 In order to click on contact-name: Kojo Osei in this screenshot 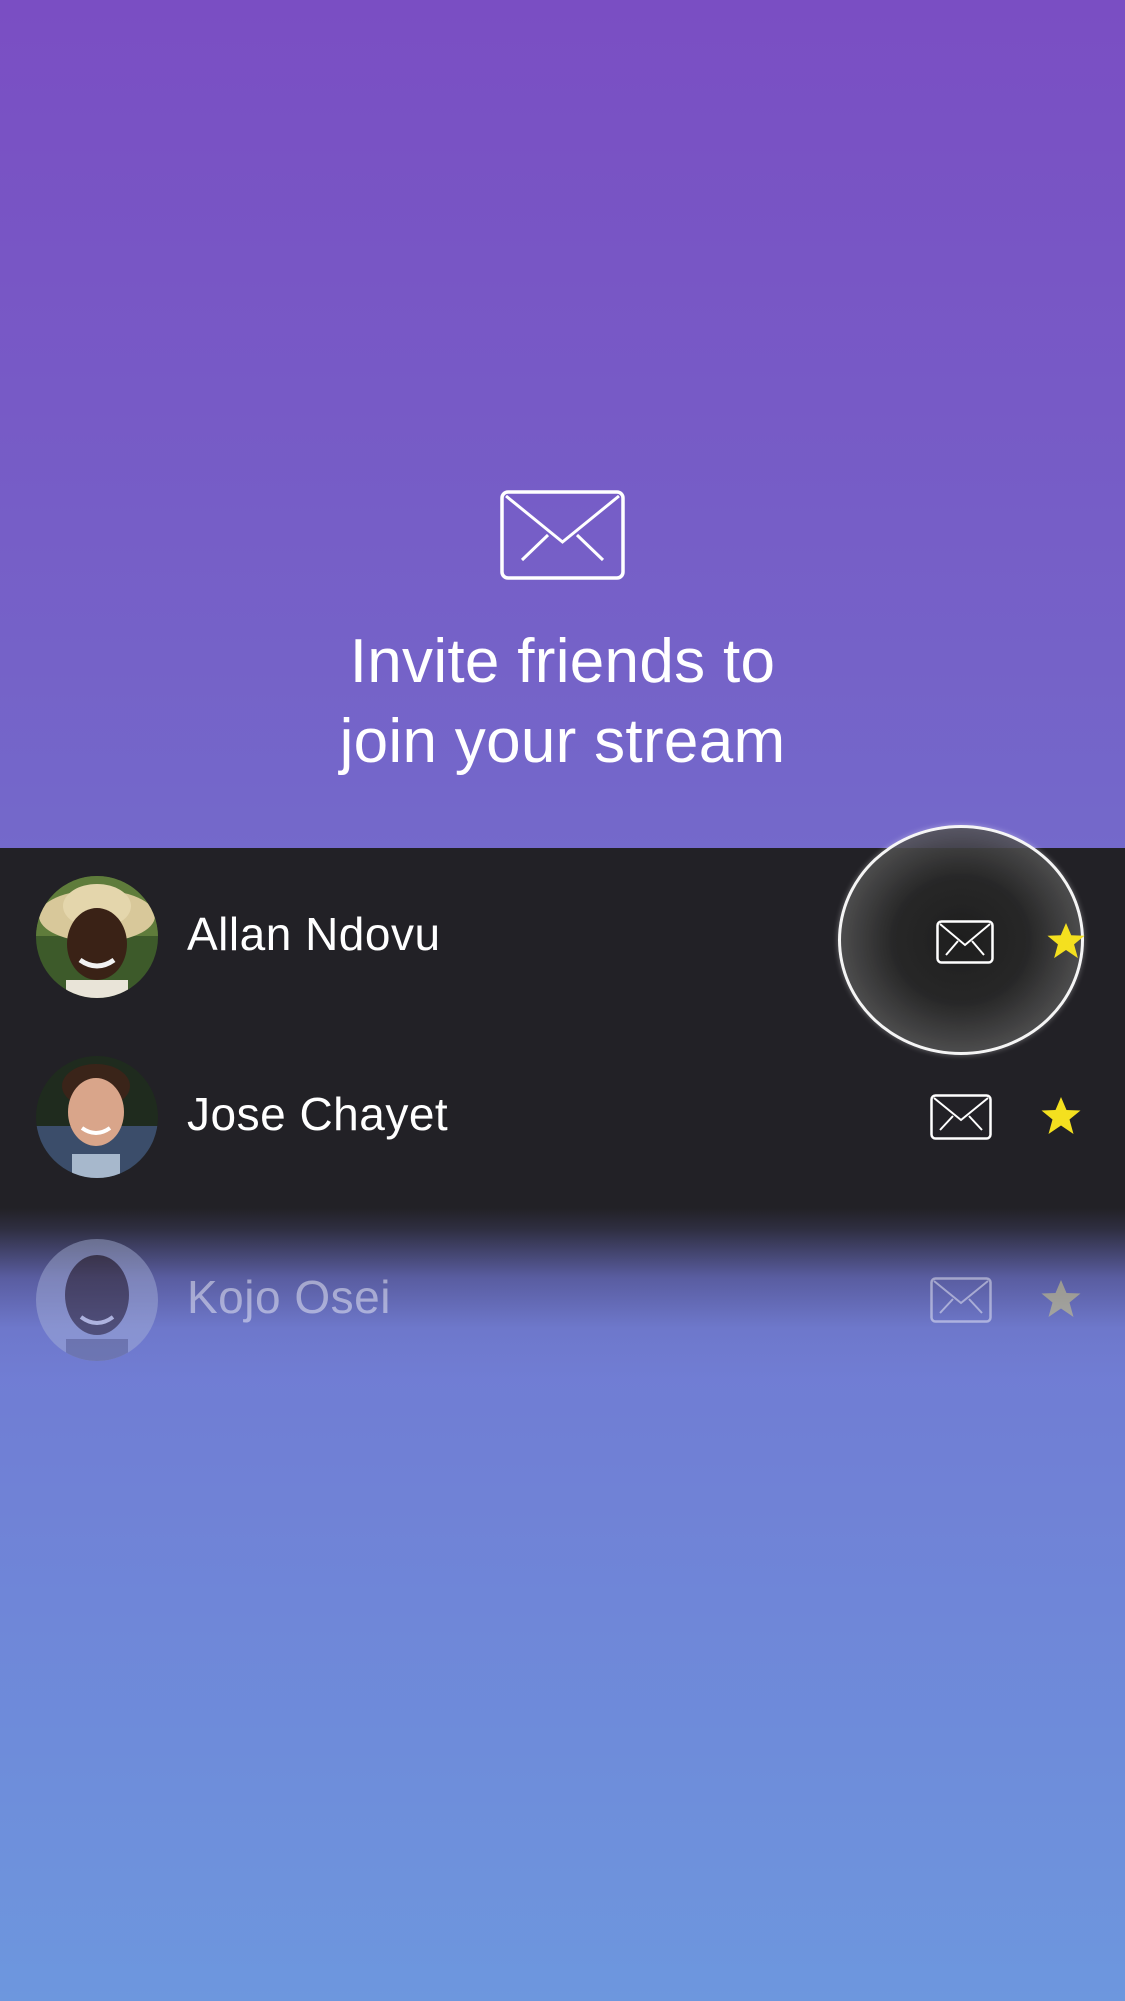, I will do `click(289, 1297)`.